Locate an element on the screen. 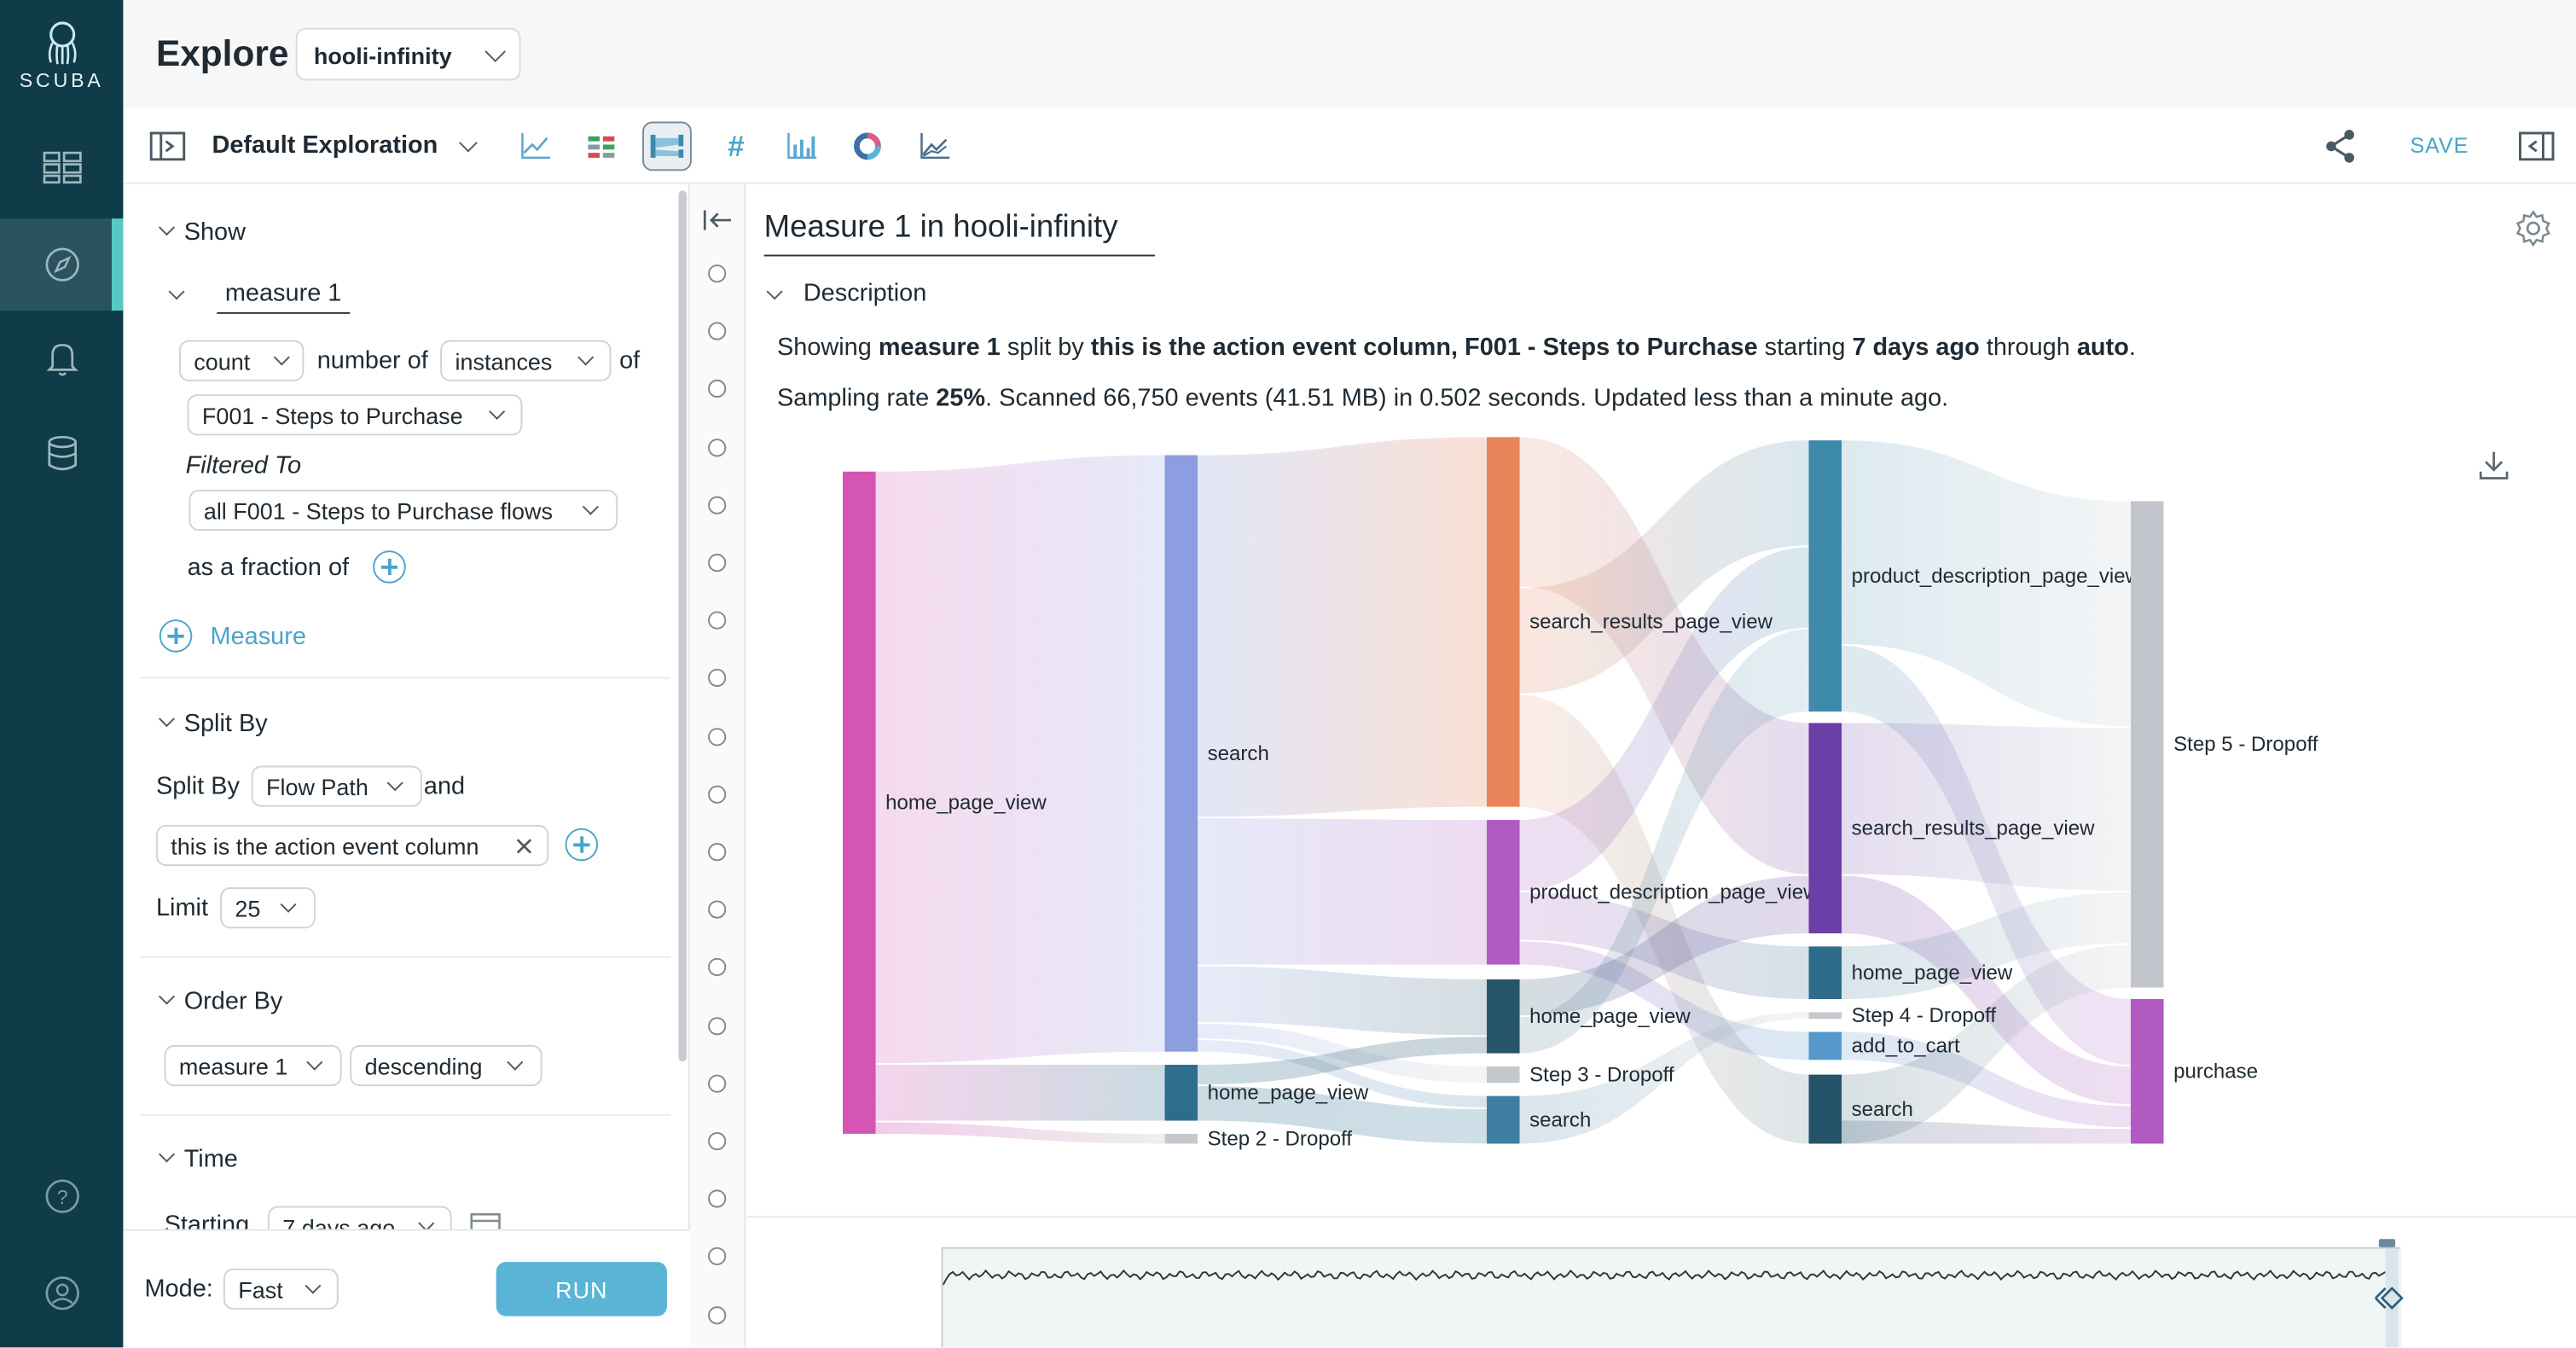  filter-select: all F001 - Steps to Purchase flows is located at coordinates (403, 510).